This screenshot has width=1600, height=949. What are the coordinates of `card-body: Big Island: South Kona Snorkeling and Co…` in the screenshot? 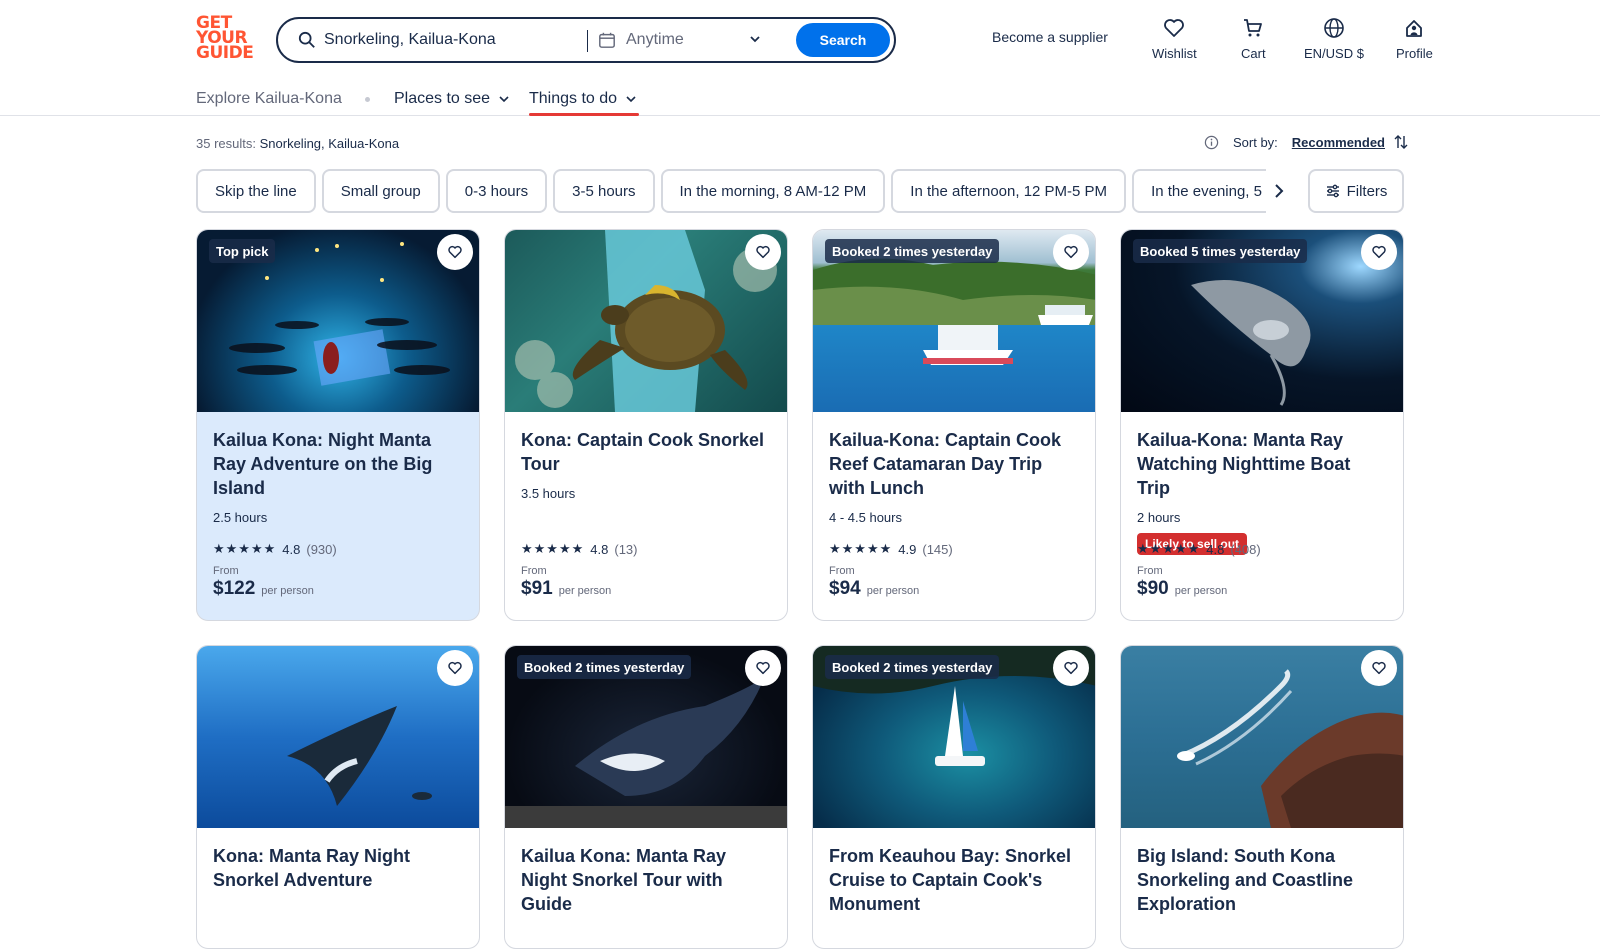 It's located at (1262, 888).